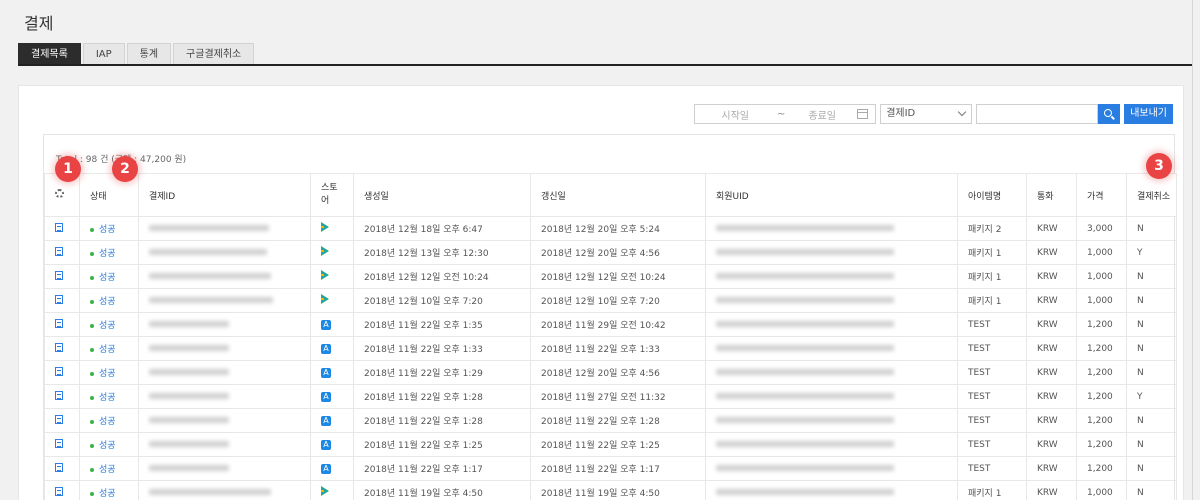  Describe the element at coordinates (1159, 166) in the screenshot. I see `callout-badge-3: 3` at that location.